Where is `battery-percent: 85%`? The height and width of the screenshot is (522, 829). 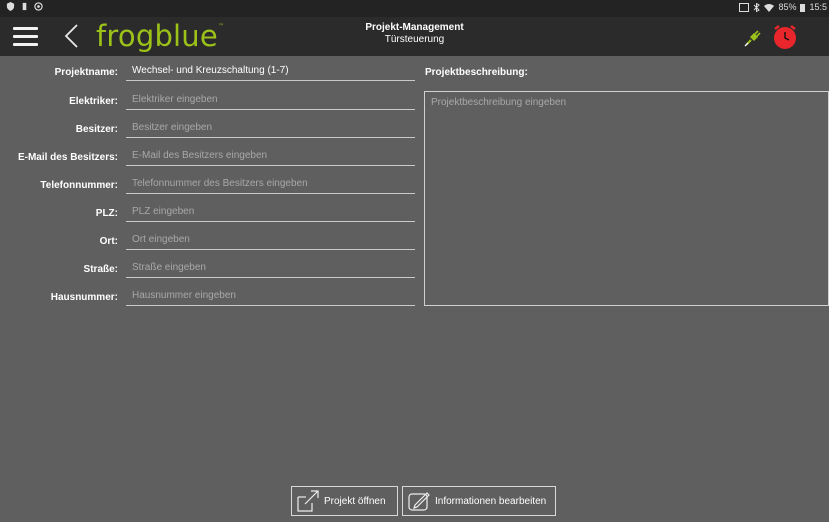 battery-percent: 85% is located at coordinates (787, 7).